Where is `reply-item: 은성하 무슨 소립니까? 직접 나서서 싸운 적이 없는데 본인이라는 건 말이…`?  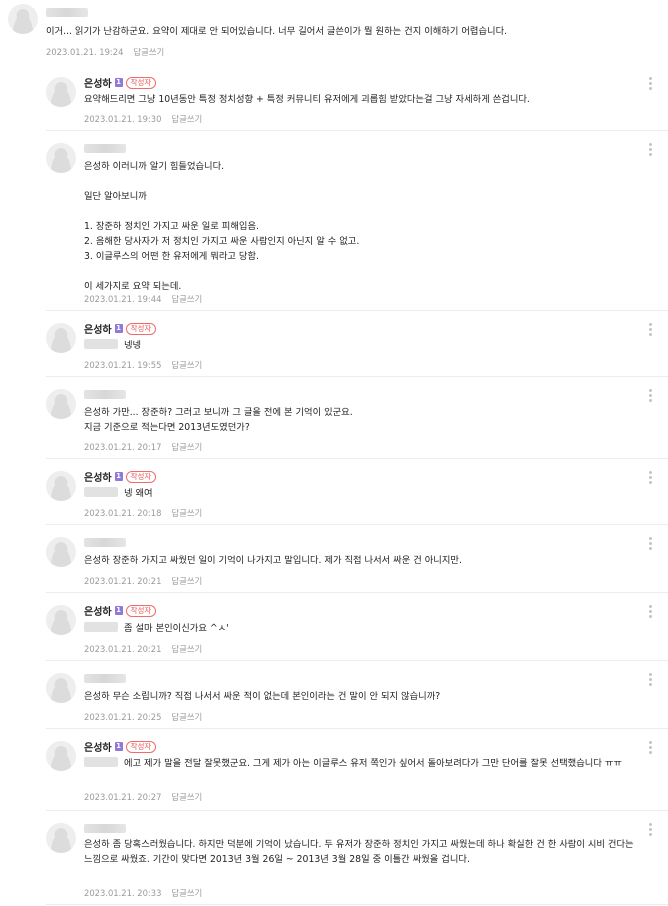 reply-item: 은성하 무슨 소립니까? 직접 나서서 싸운 적이 없는데 본인이라는 건 말이… is located at coordinates (357, 698).